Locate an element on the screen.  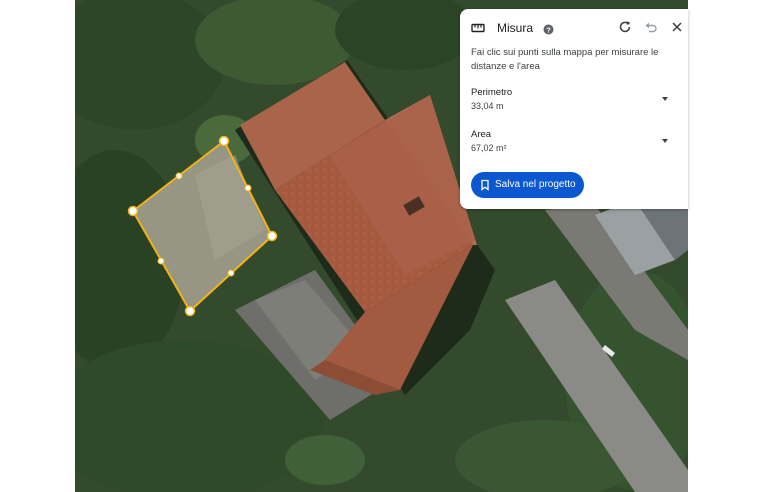
refresh-icon is located at coordinates (625, 27).